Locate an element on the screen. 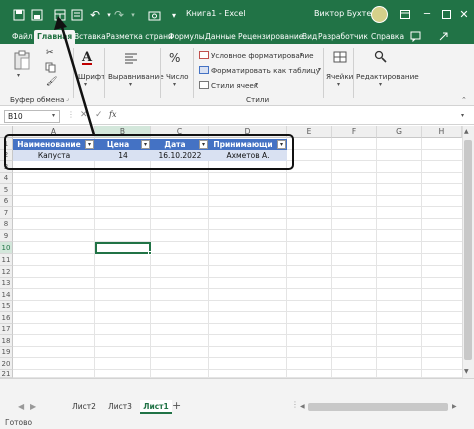  save-icon is located at coordinates (37, 15).